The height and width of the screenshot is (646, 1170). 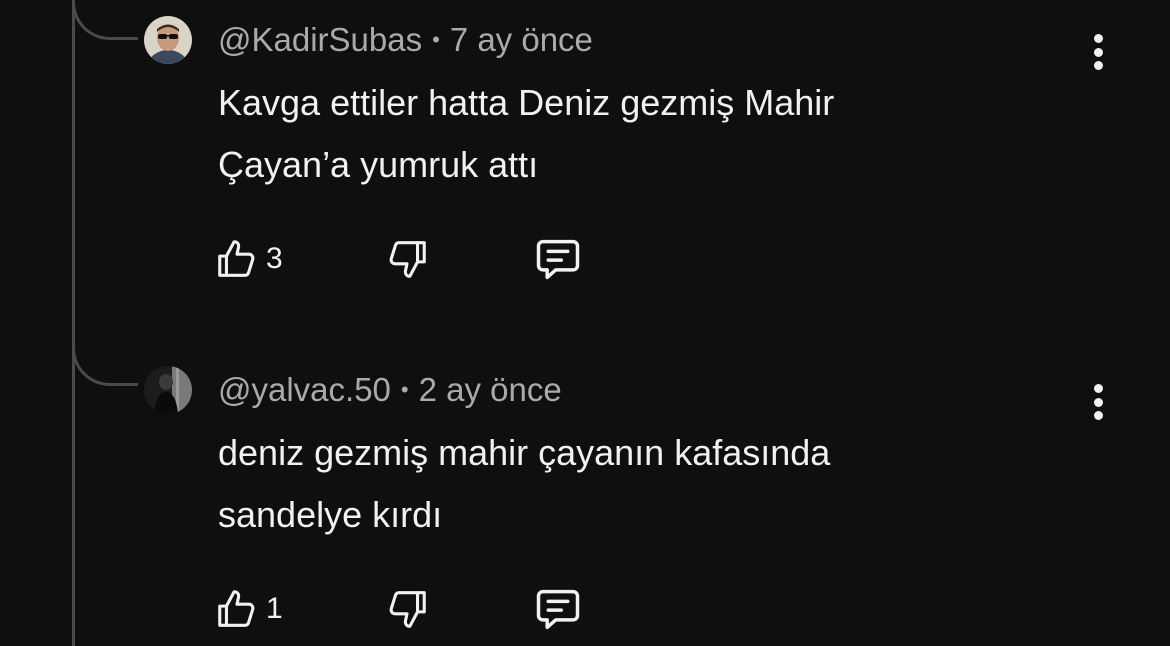 What do you see at coordinates (526, 102) in the screenshot?
I see `comment-text-line: Kavga ettiler hatta Deniz gezmiş Mahir` at bounding box center [526, 102].